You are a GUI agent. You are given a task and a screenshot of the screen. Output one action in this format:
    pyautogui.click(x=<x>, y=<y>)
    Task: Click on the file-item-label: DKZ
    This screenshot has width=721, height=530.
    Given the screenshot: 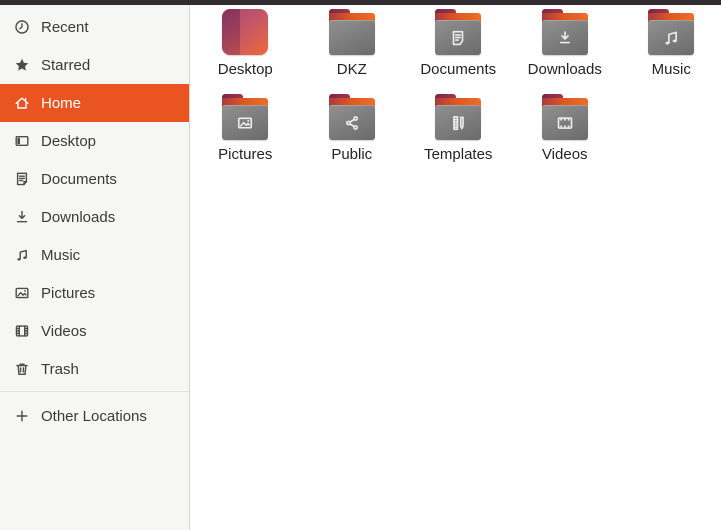 What is the action you would take?
    pyautogui.click(x=351, y=69)
    